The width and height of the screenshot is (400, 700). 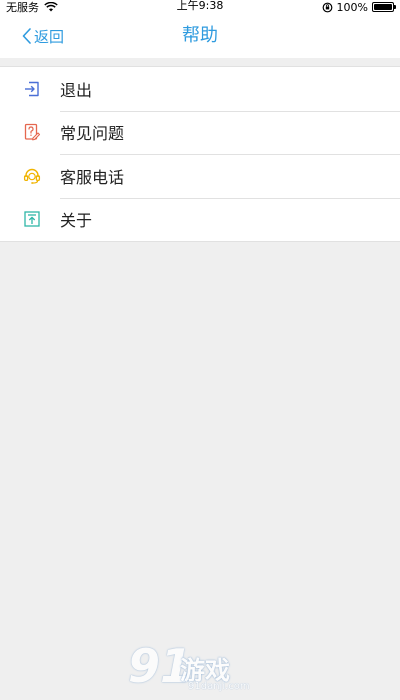 I want to click on chevron-left-icon, so click(x=26, y=36).